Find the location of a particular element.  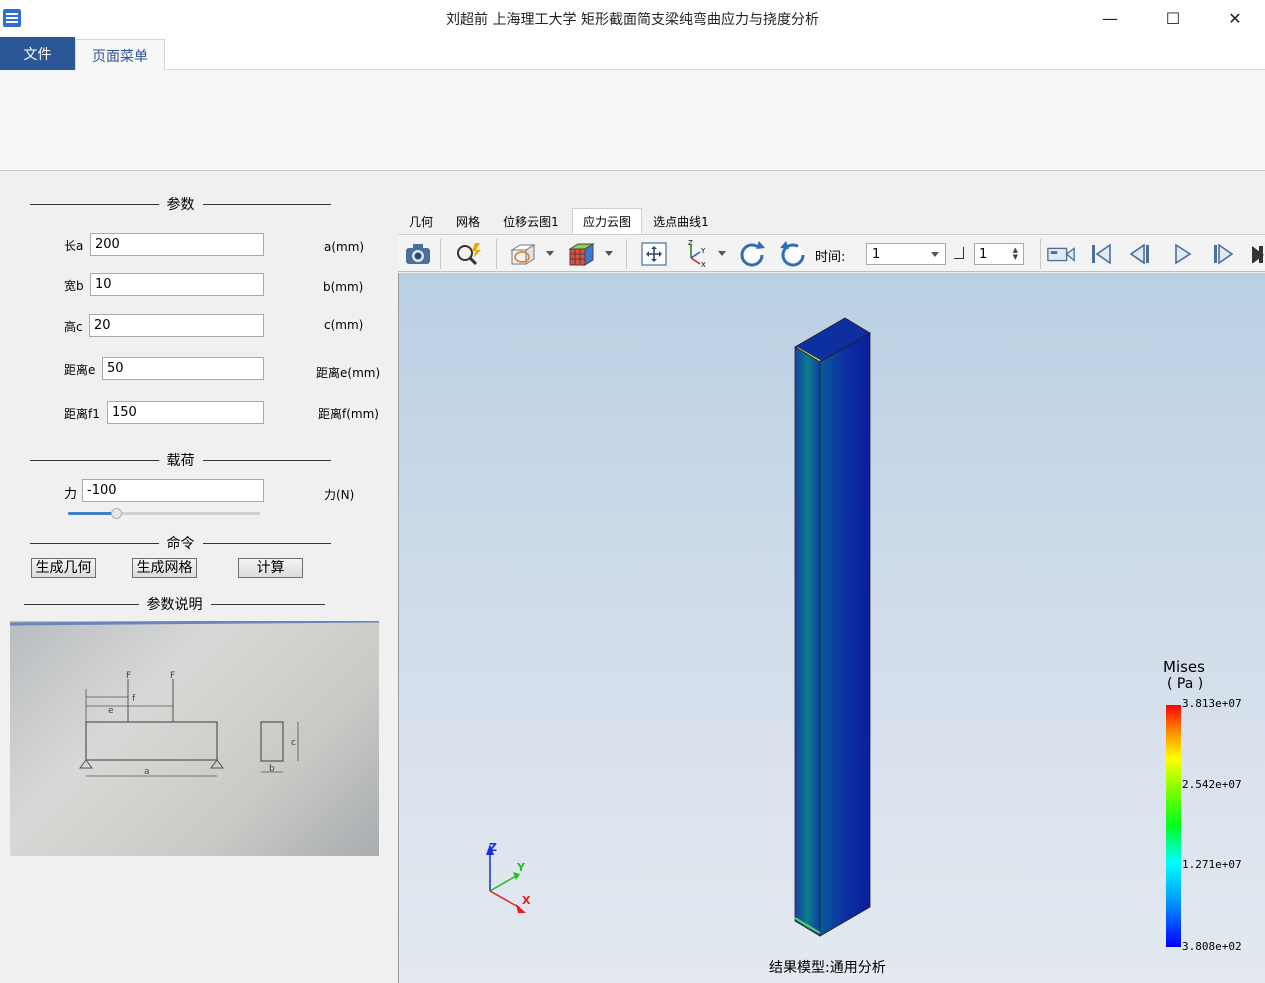

param-unit-f: 距离f(mm) is located at coordinates (348, 414).